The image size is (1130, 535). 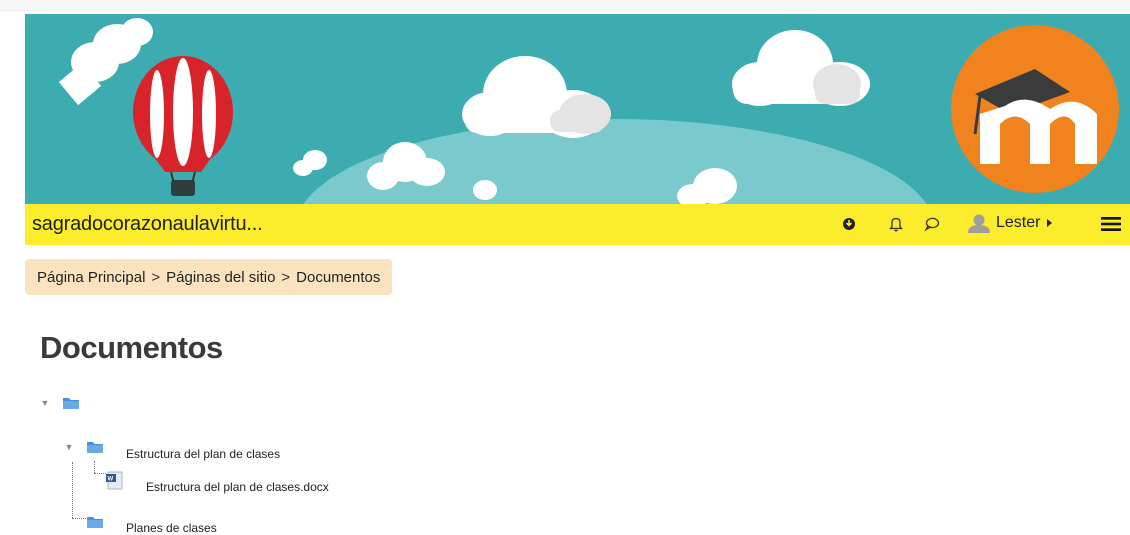 I want to click on tree-file-docx: W Estructura del plan de clases.docx, so click(x=217, y=480).